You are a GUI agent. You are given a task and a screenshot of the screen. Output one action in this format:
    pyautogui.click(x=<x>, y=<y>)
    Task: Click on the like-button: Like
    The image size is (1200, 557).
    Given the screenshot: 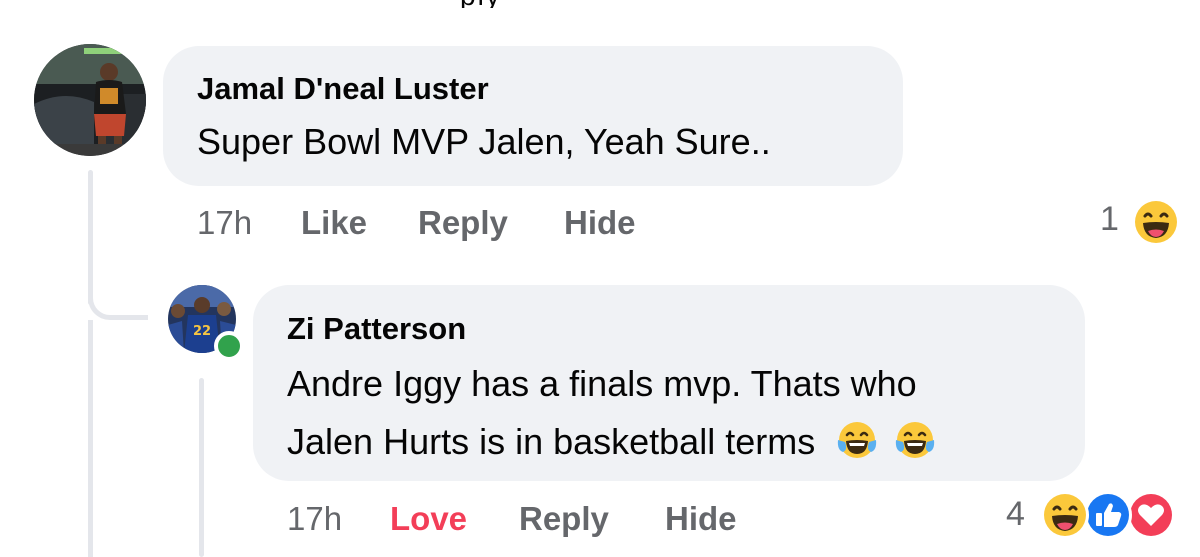 What is the action you would take?
    pyautogui.click(x=334, y=223)
    